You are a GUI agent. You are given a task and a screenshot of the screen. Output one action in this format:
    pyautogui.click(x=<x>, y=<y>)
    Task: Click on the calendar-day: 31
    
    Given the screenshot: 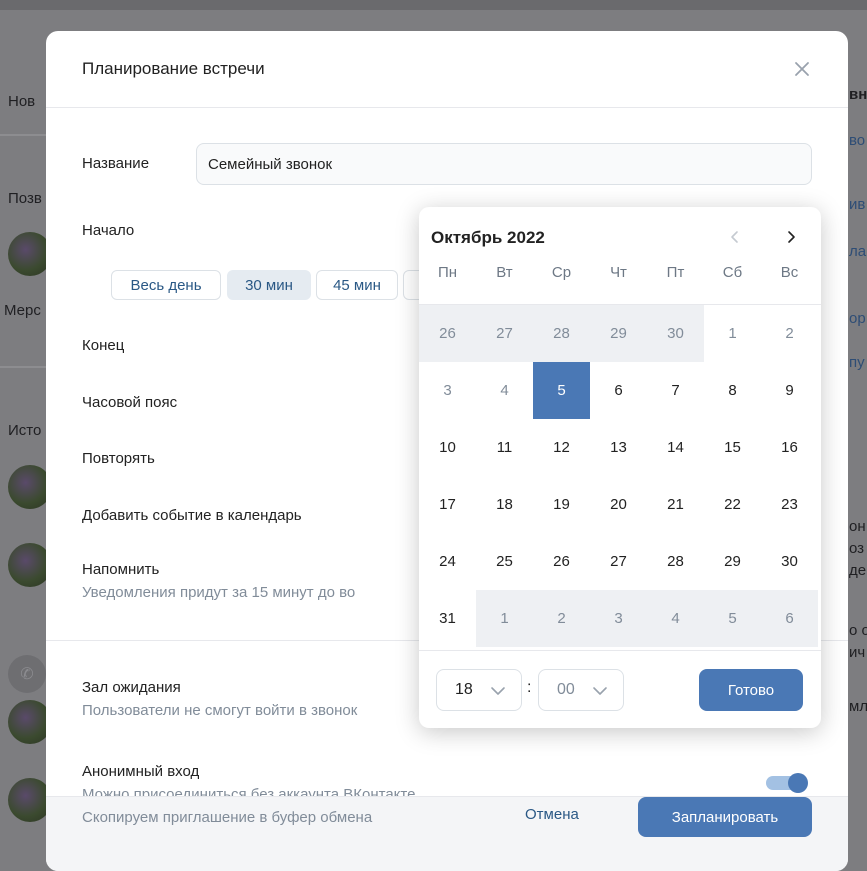 What is the action you would take?
    pyautogui.click(x=447, y=618)
    